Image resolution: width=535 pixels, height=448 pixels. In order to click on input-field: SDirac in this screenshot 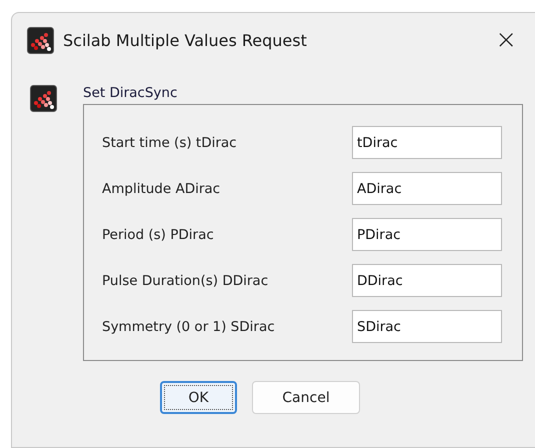, I will do `click(427, 326)`.